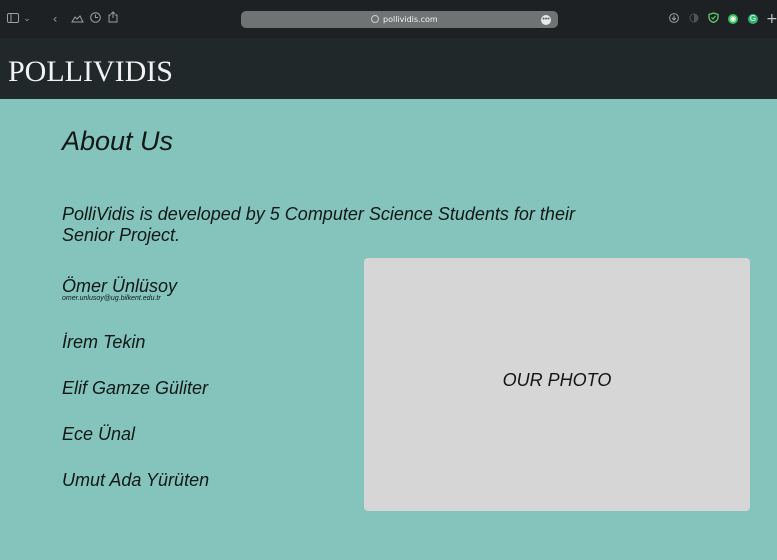  I want to click on page-title: About Us, so click(118, 141).